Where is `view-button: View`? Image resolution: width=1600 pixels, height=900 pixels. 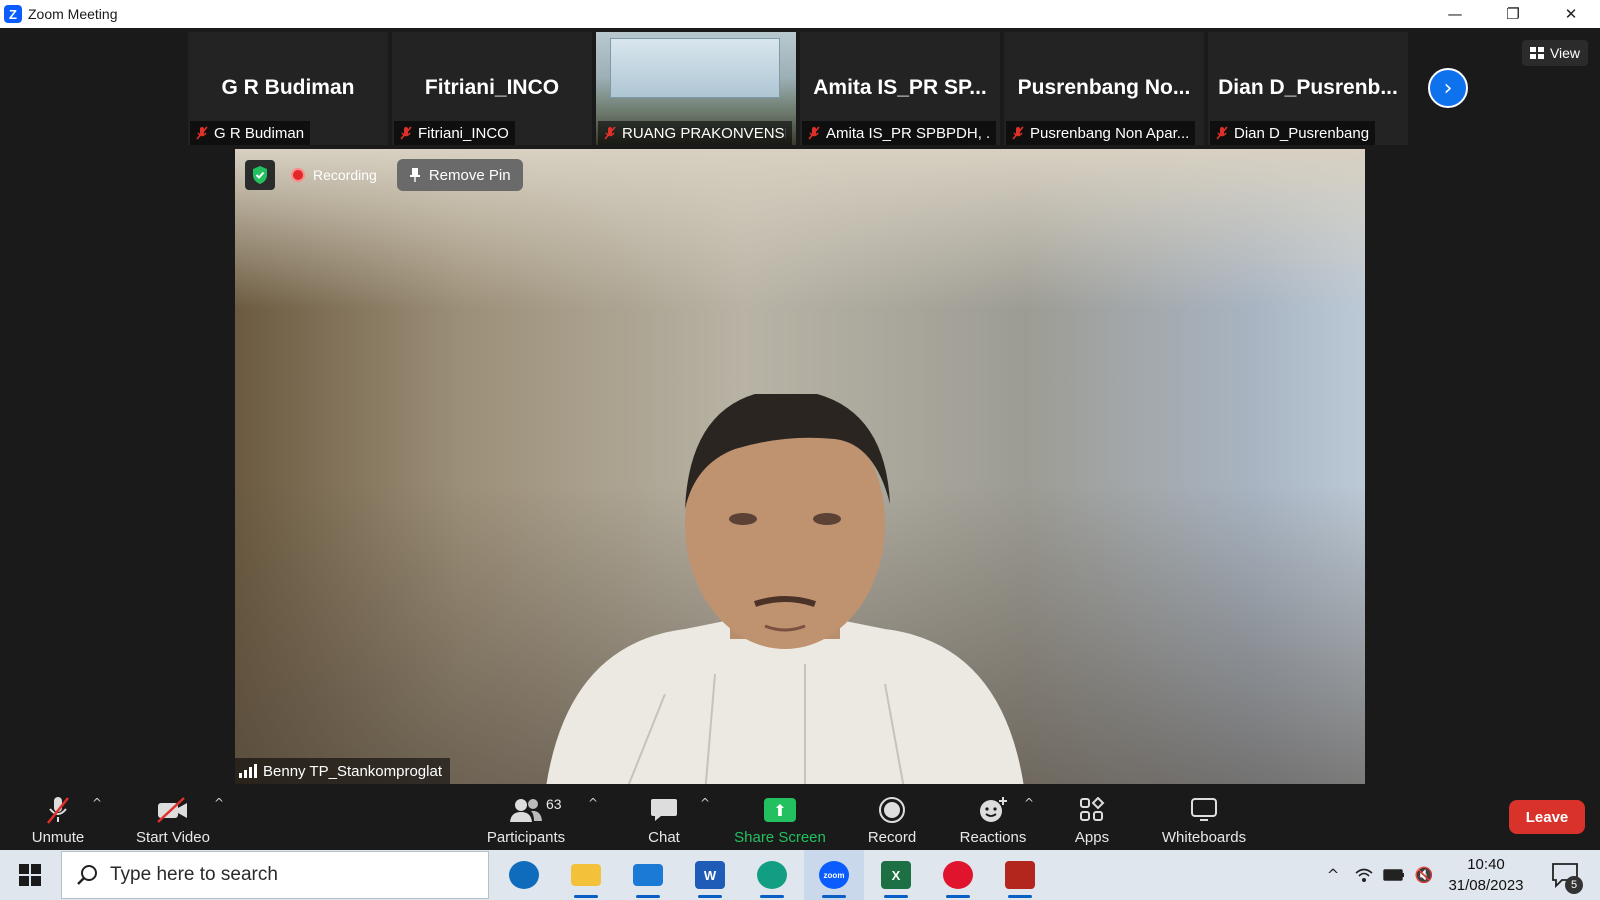
view-button: View is located at coordinates (1555, 53).